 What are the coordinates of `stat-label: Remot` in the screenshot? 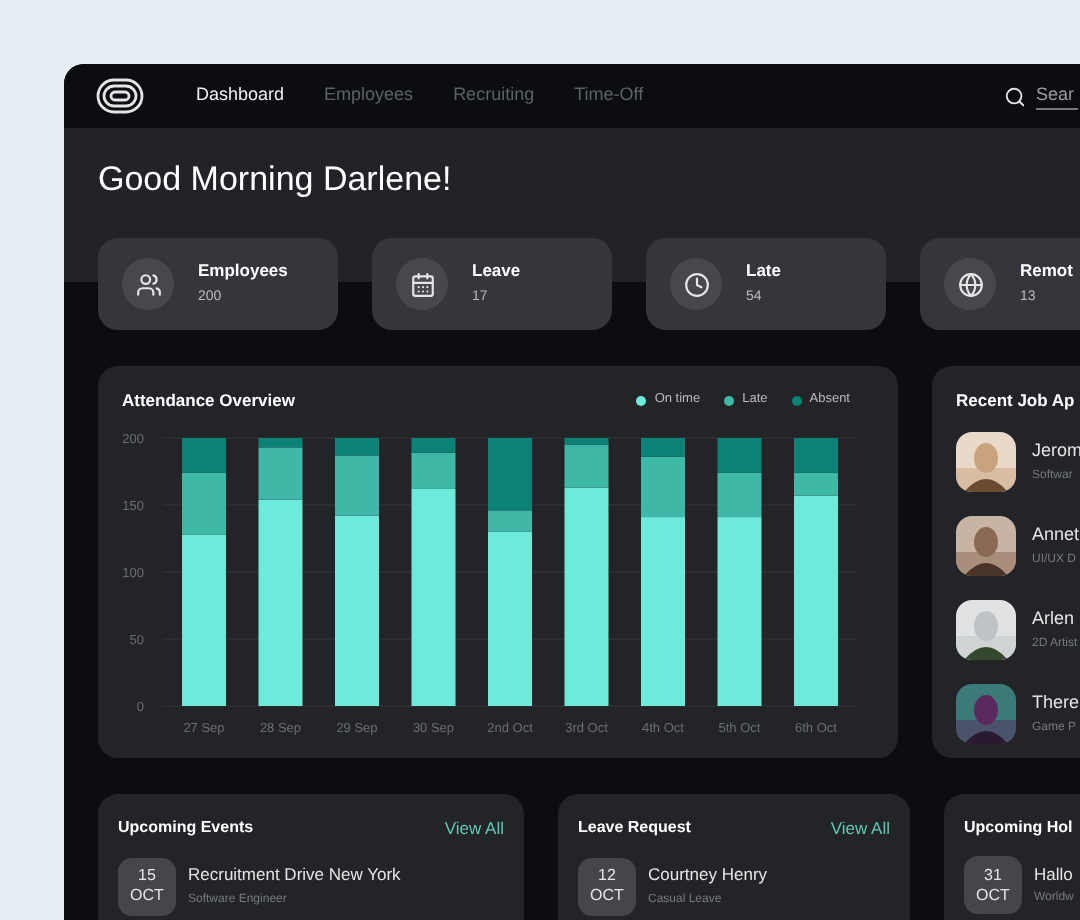 It's located at (1046, 271).